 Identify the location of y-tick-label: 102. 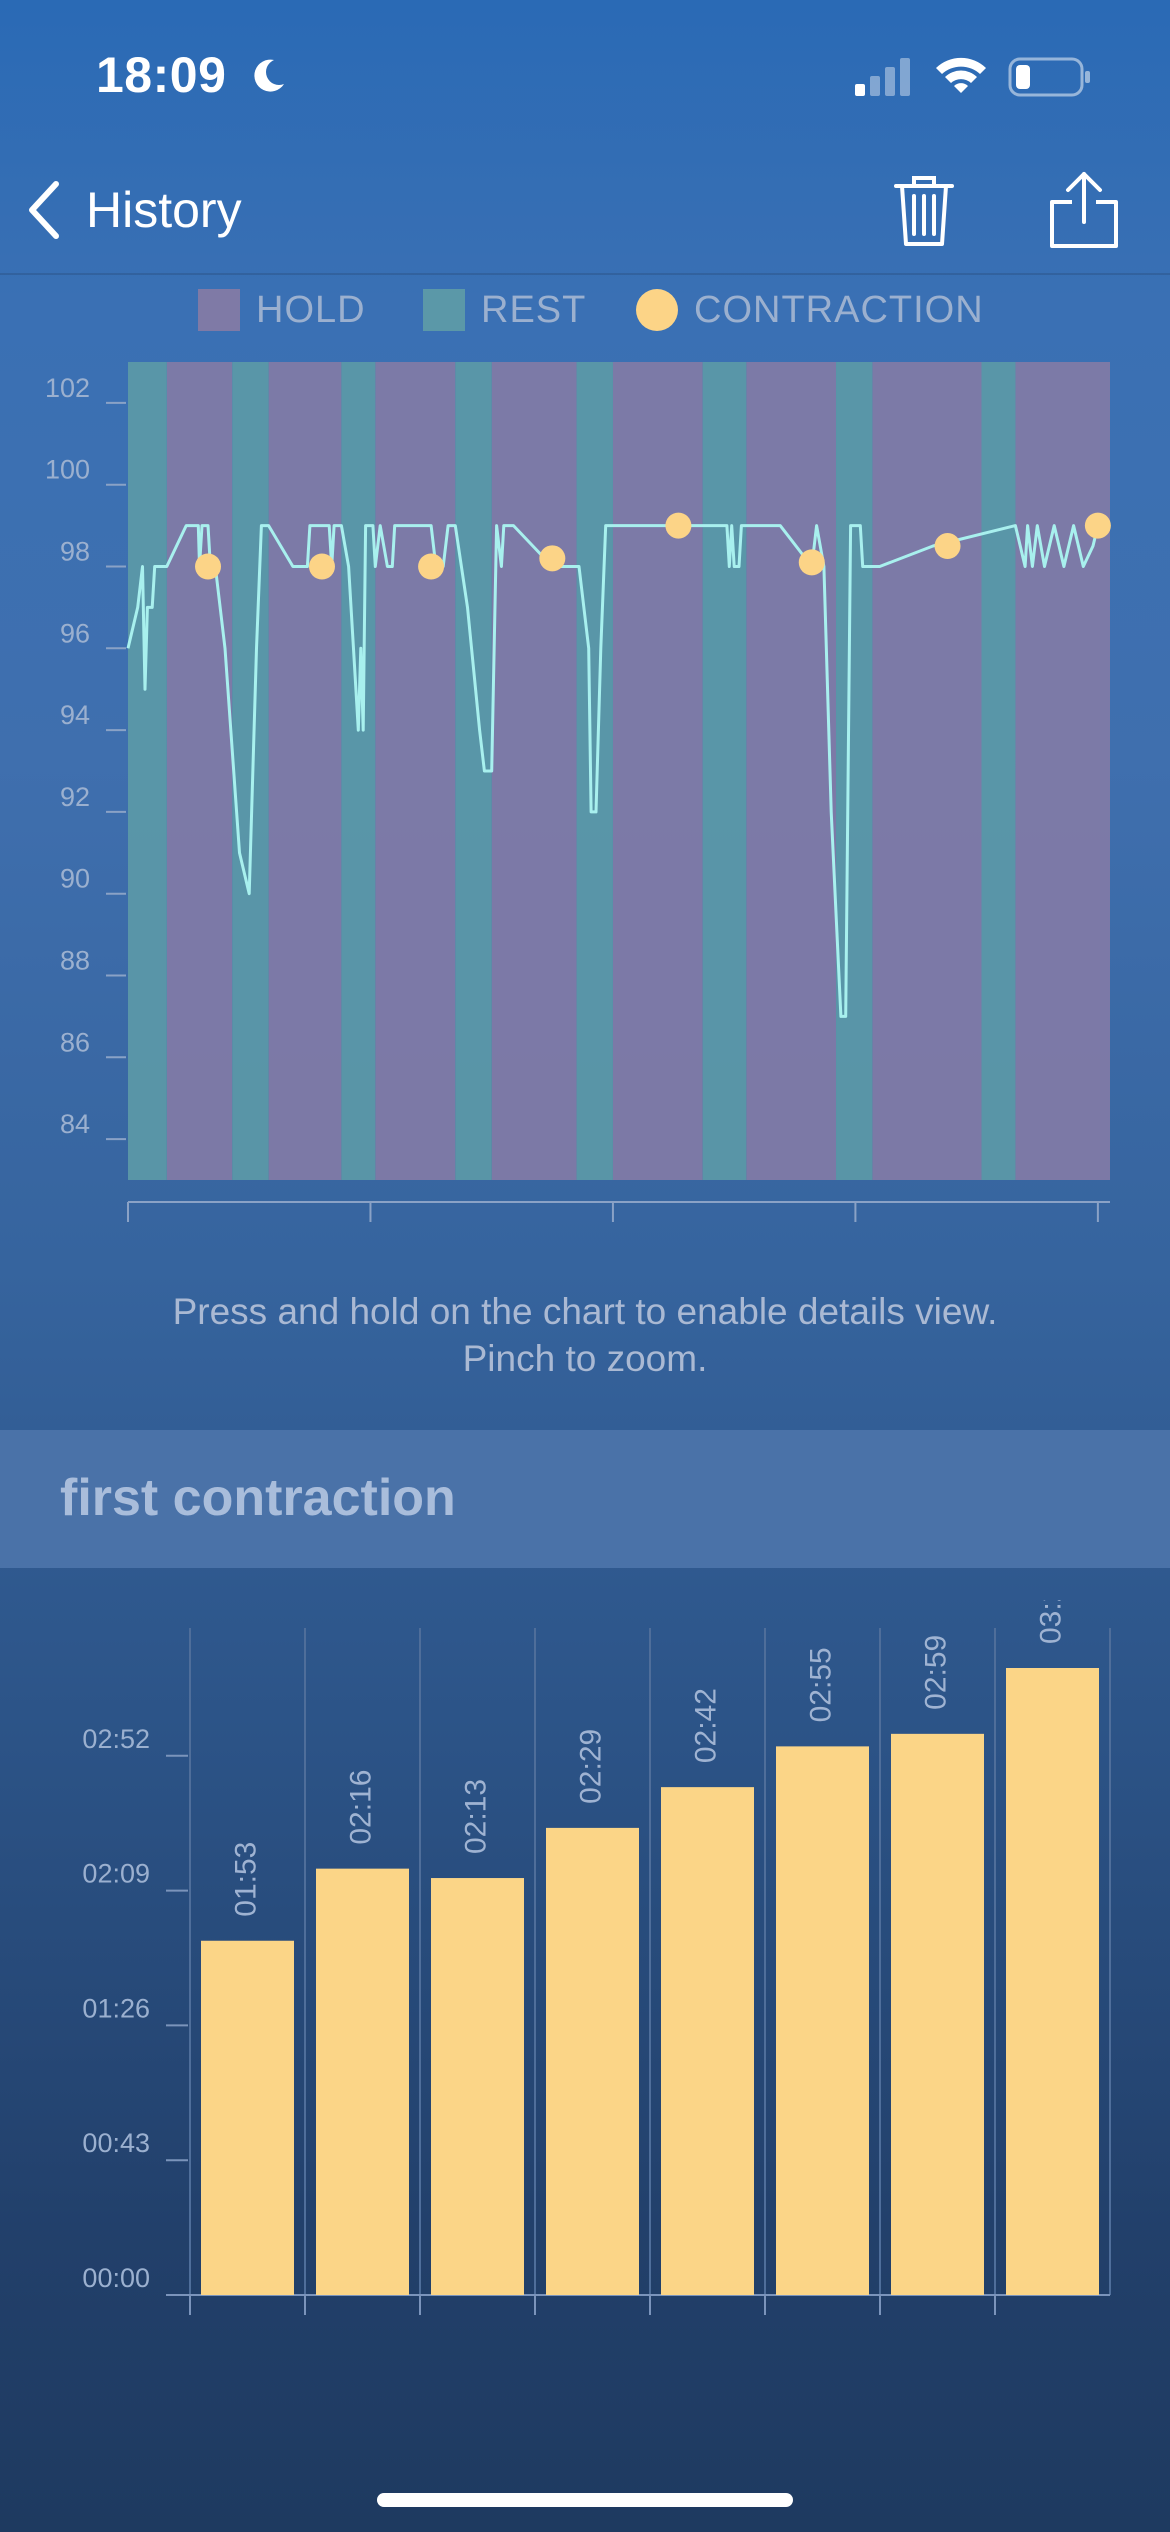
(67, 388).